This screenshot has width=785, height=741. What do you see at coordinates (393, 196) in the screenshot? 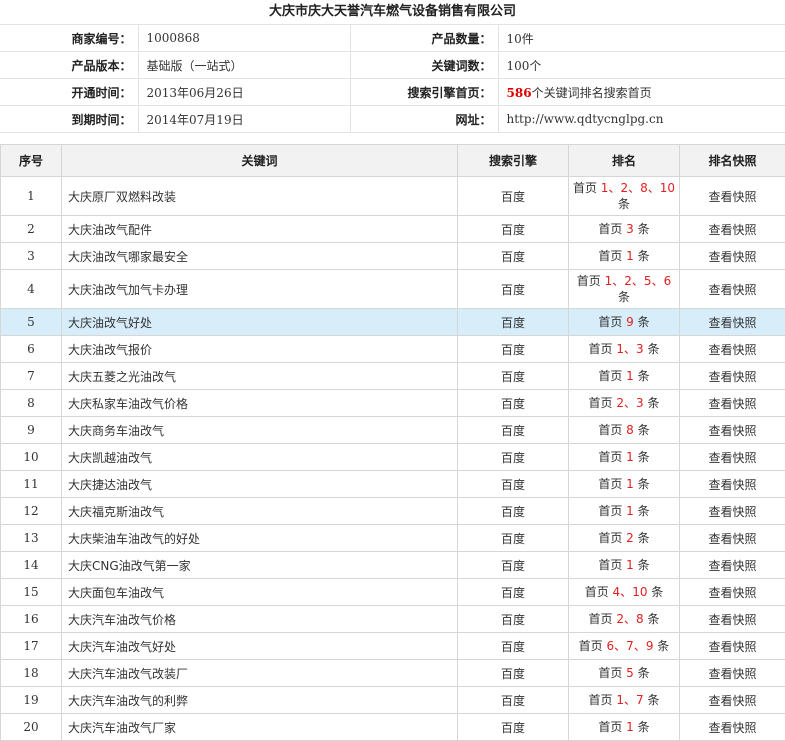
I see `table-row: 1大庆原厂双燃料改装百度首页 1、2、8、10 条查看快照` at bounding box center [393, 196].